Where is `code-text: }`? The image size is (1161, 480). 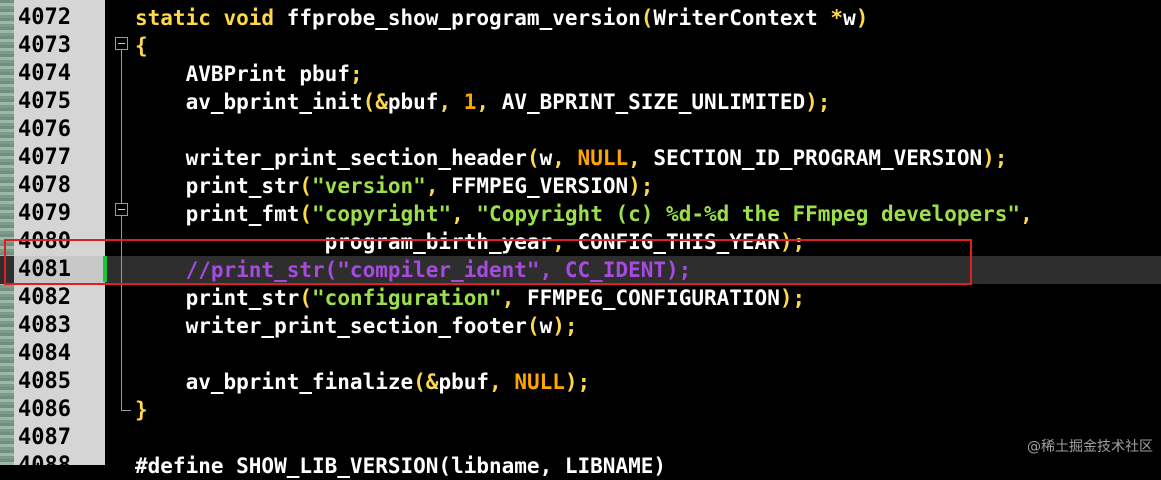 code-text: } is located at coordinates (141, 410).